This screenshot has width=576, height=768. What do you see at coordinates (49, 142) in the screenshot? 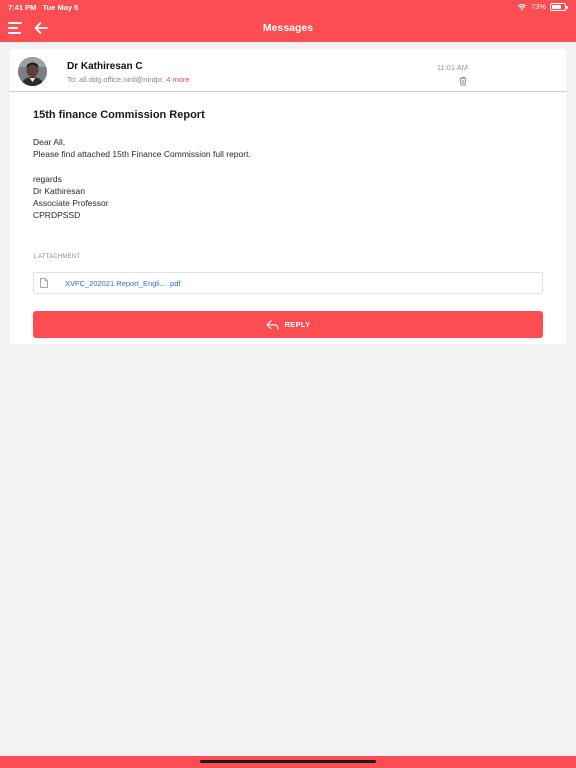
I see `body-line: Dear All,` at bounding box center [49, 142].